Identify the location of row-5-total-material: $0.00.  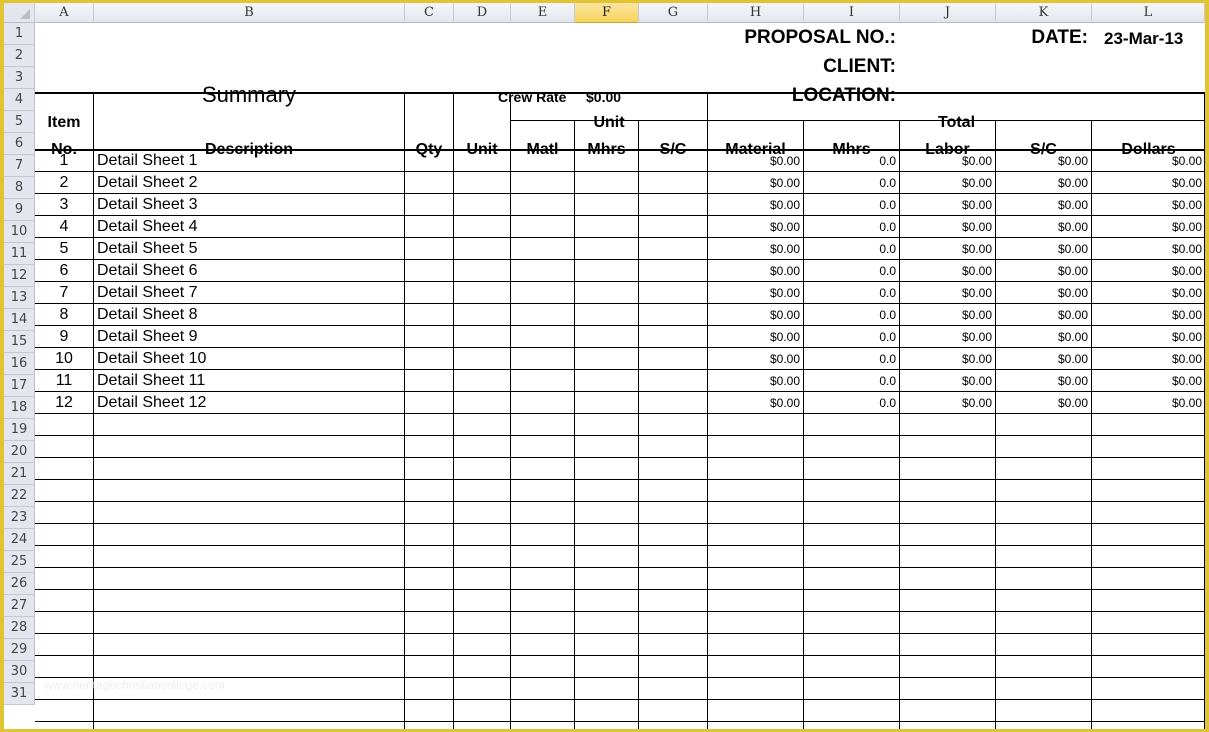
(755, 249).